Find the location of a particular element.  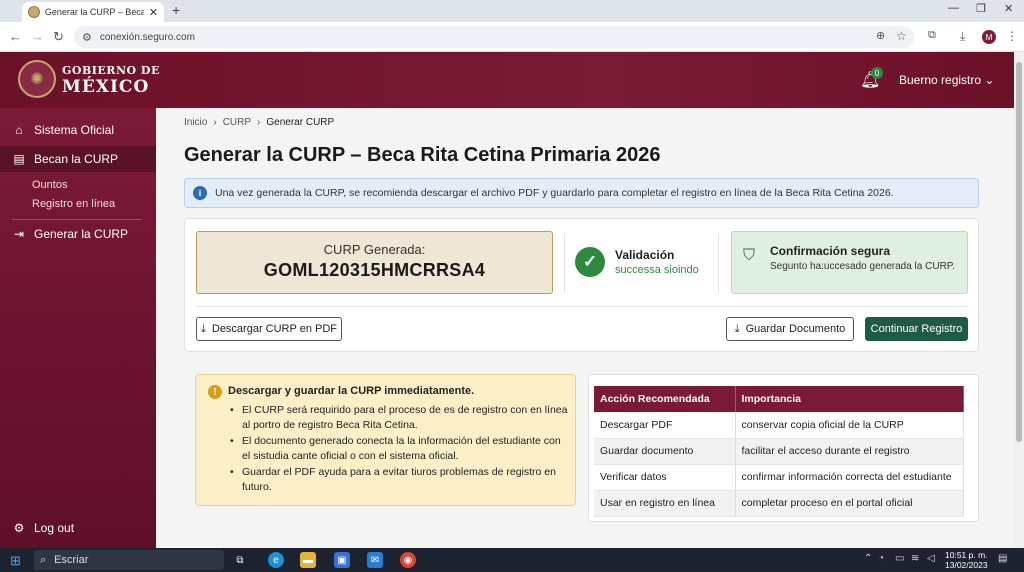

table-cell: completar proceso en el portal oficial is located at coordinates (849, 503).